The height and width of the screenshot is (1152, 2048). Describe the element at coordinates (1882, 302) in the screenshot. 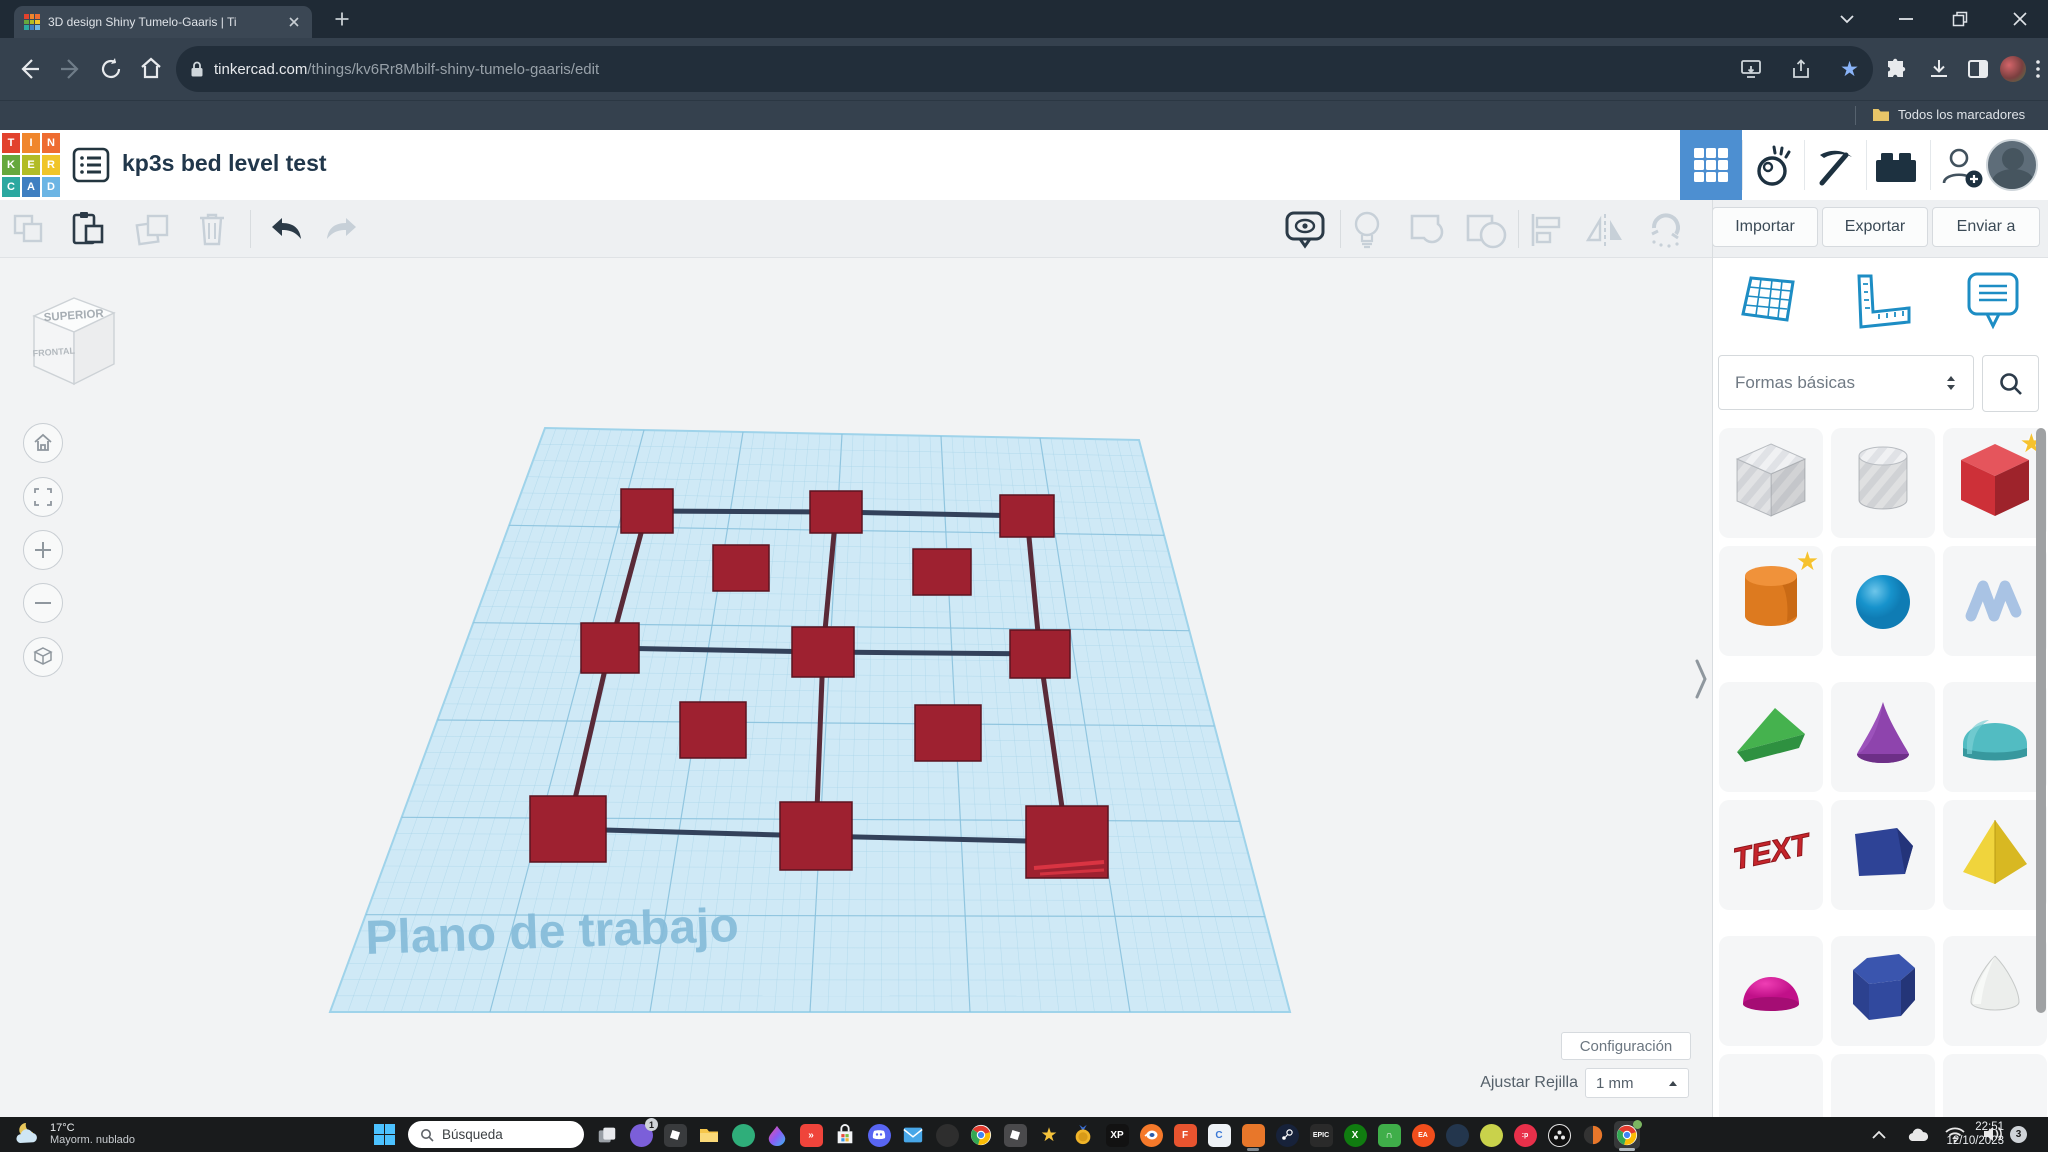

I see `ruler-tool-icon` at that location.